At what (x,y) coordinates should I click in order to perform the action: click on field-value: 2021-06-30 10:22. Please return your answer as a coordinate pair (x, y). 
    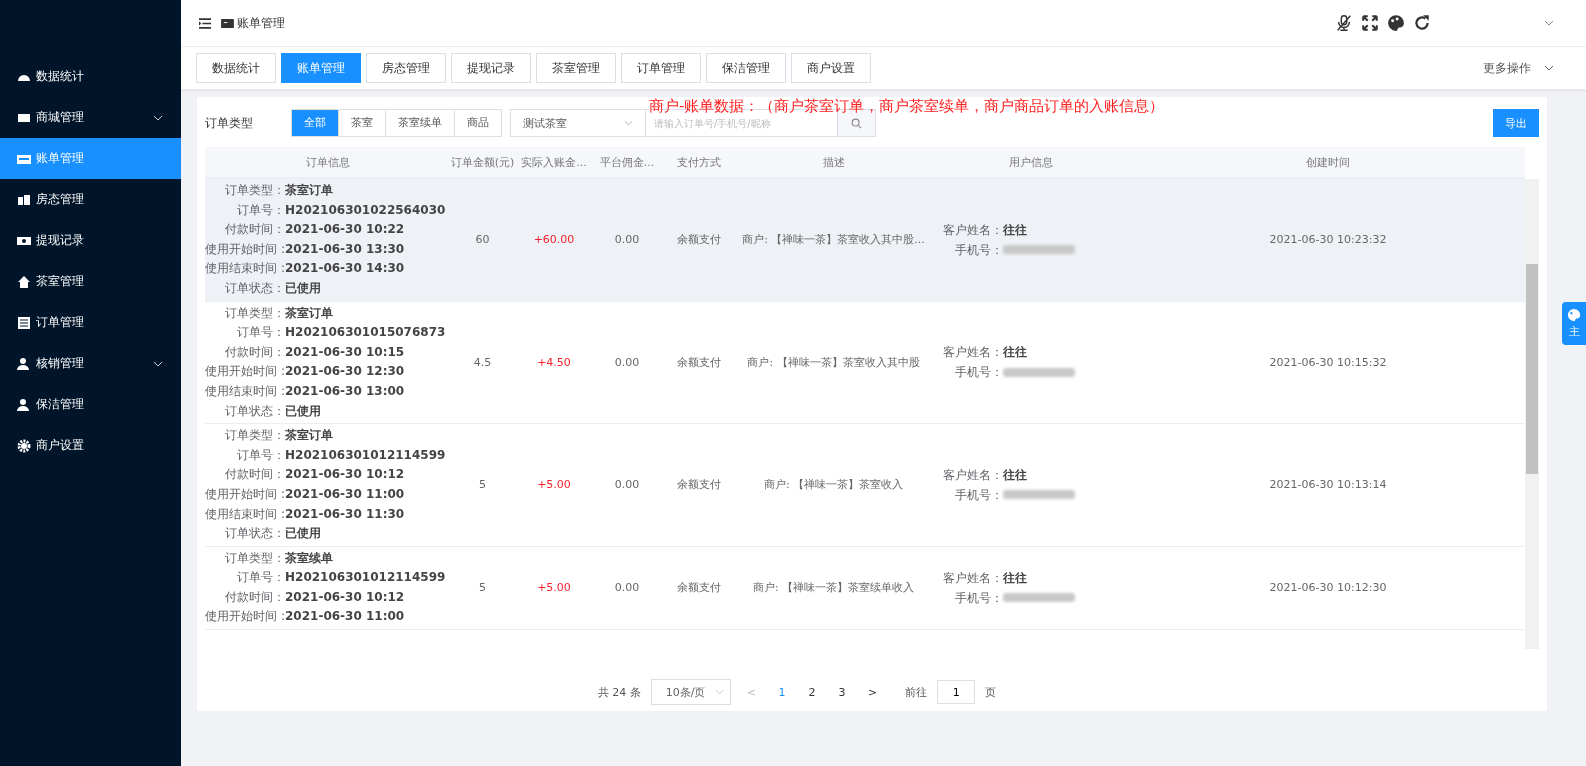
    Looking at the image, I should click on (345, 230).